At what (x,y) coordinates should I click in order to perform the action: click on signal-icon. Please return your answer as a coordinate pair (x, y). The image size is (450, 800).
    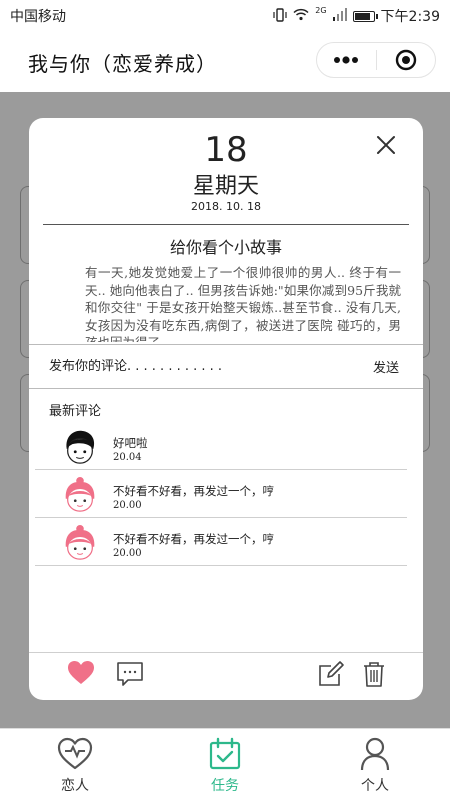
    Looking at the image, I should click on (339, 16).